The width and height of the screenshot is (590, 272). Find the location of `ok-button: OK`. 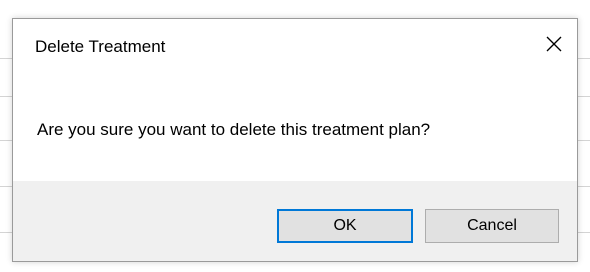

ok-button: OK is located at coordinates (345, 226).